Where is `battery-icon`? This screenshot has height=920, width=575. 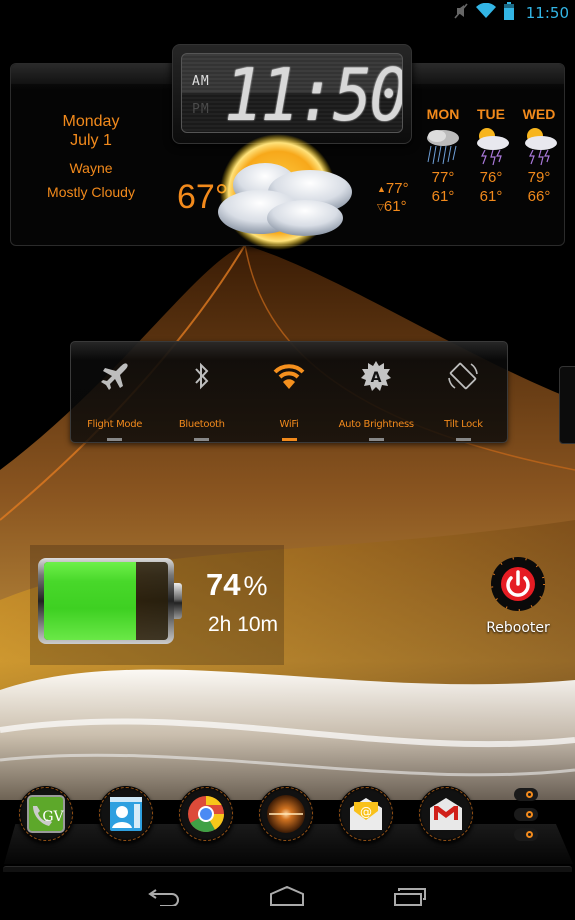 battery-icon is located at coordinates (508, 13).